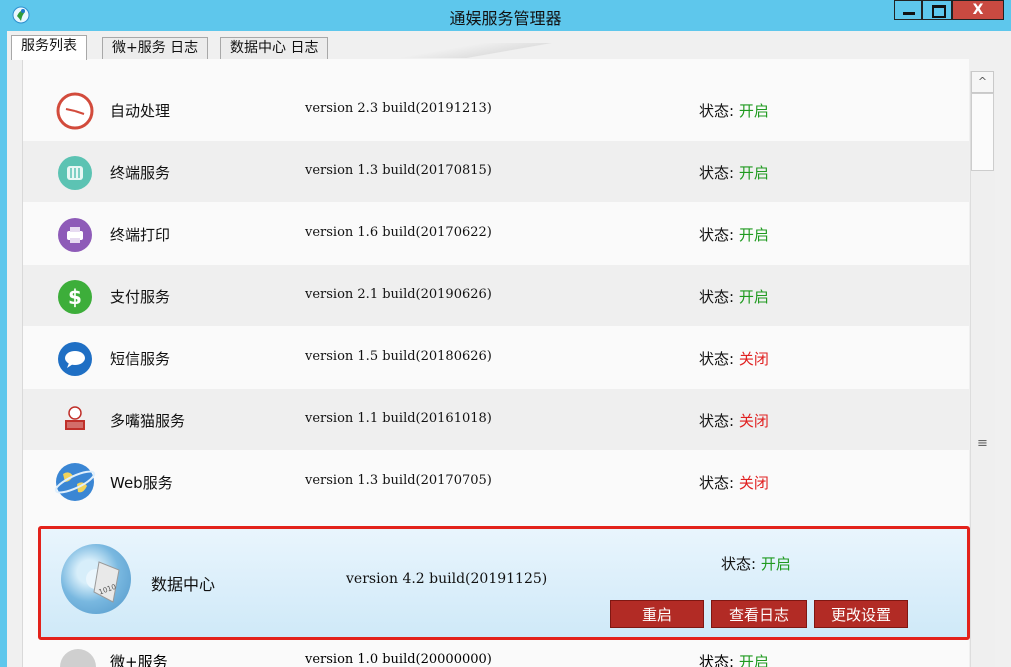 This screenshot has height=667, width=1011. Describe the element at coordinates (140, 297) in the screenshot. I see `service-name: 支付服务` at that location.